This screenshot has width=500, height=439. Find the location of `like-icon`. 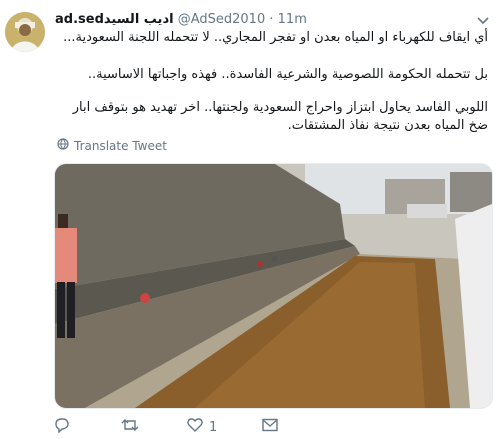

like-icon is located at coordinates (195, 427).